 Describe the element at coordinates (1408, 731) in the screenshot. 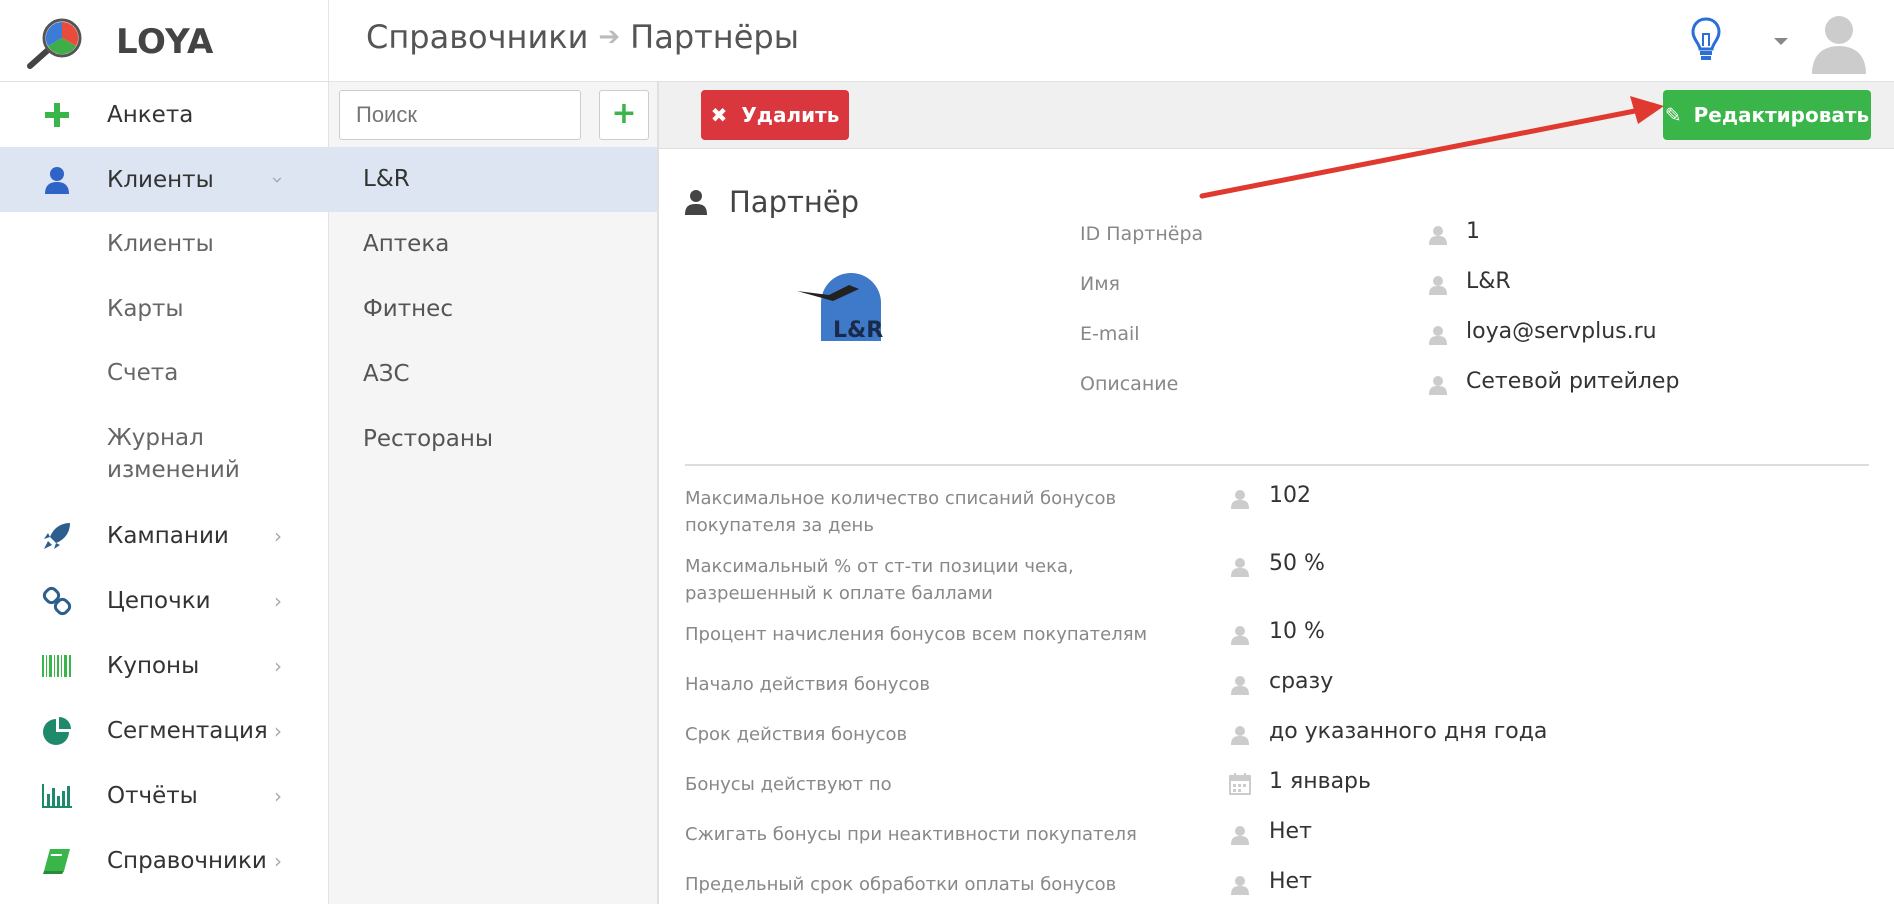

I see `param-value: до указанного дня года` at that location.